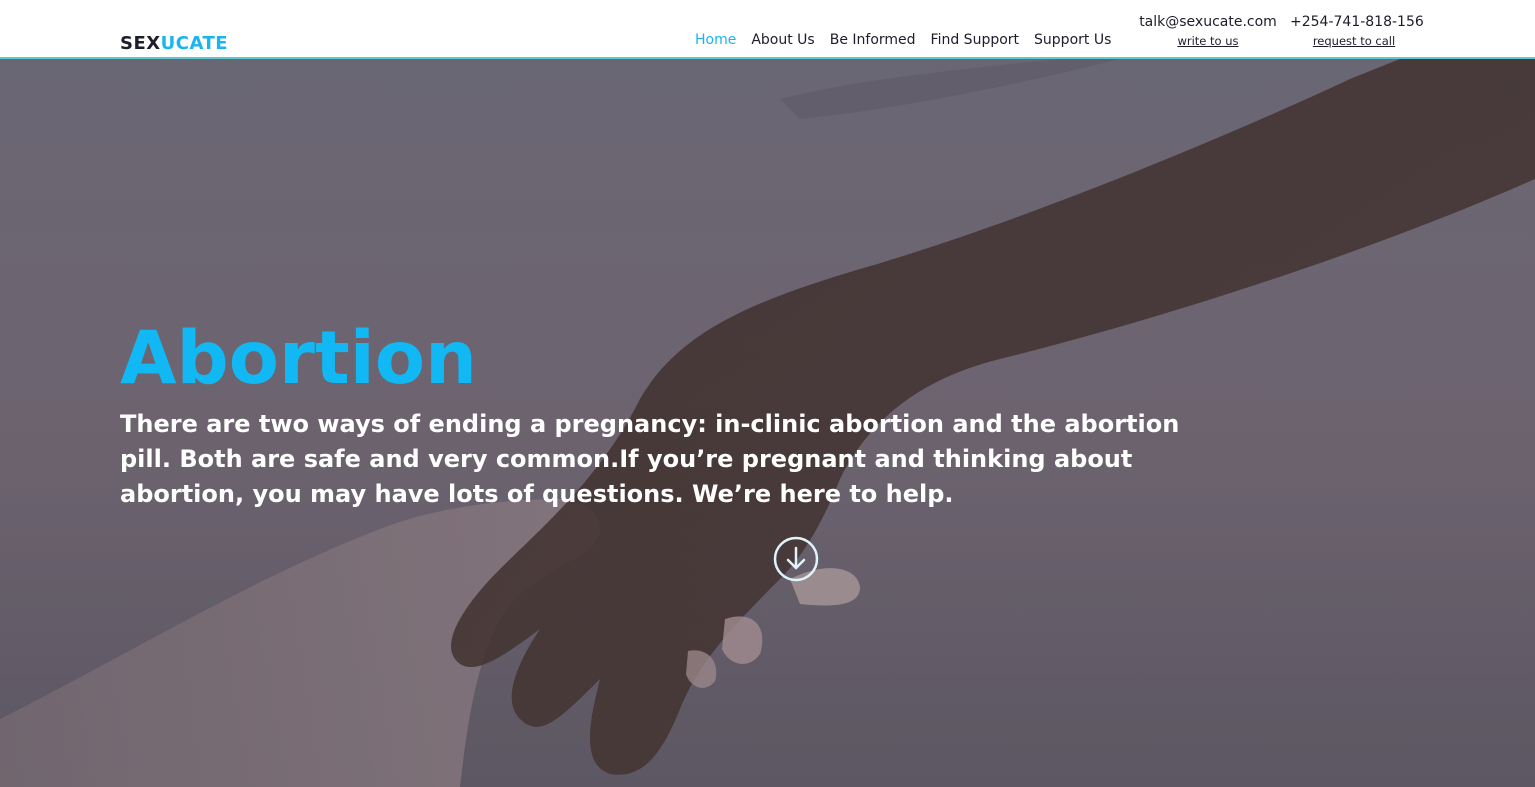  I want to click on contact-email-block: talk@sexucate.com write to us, so click(1208, 30).